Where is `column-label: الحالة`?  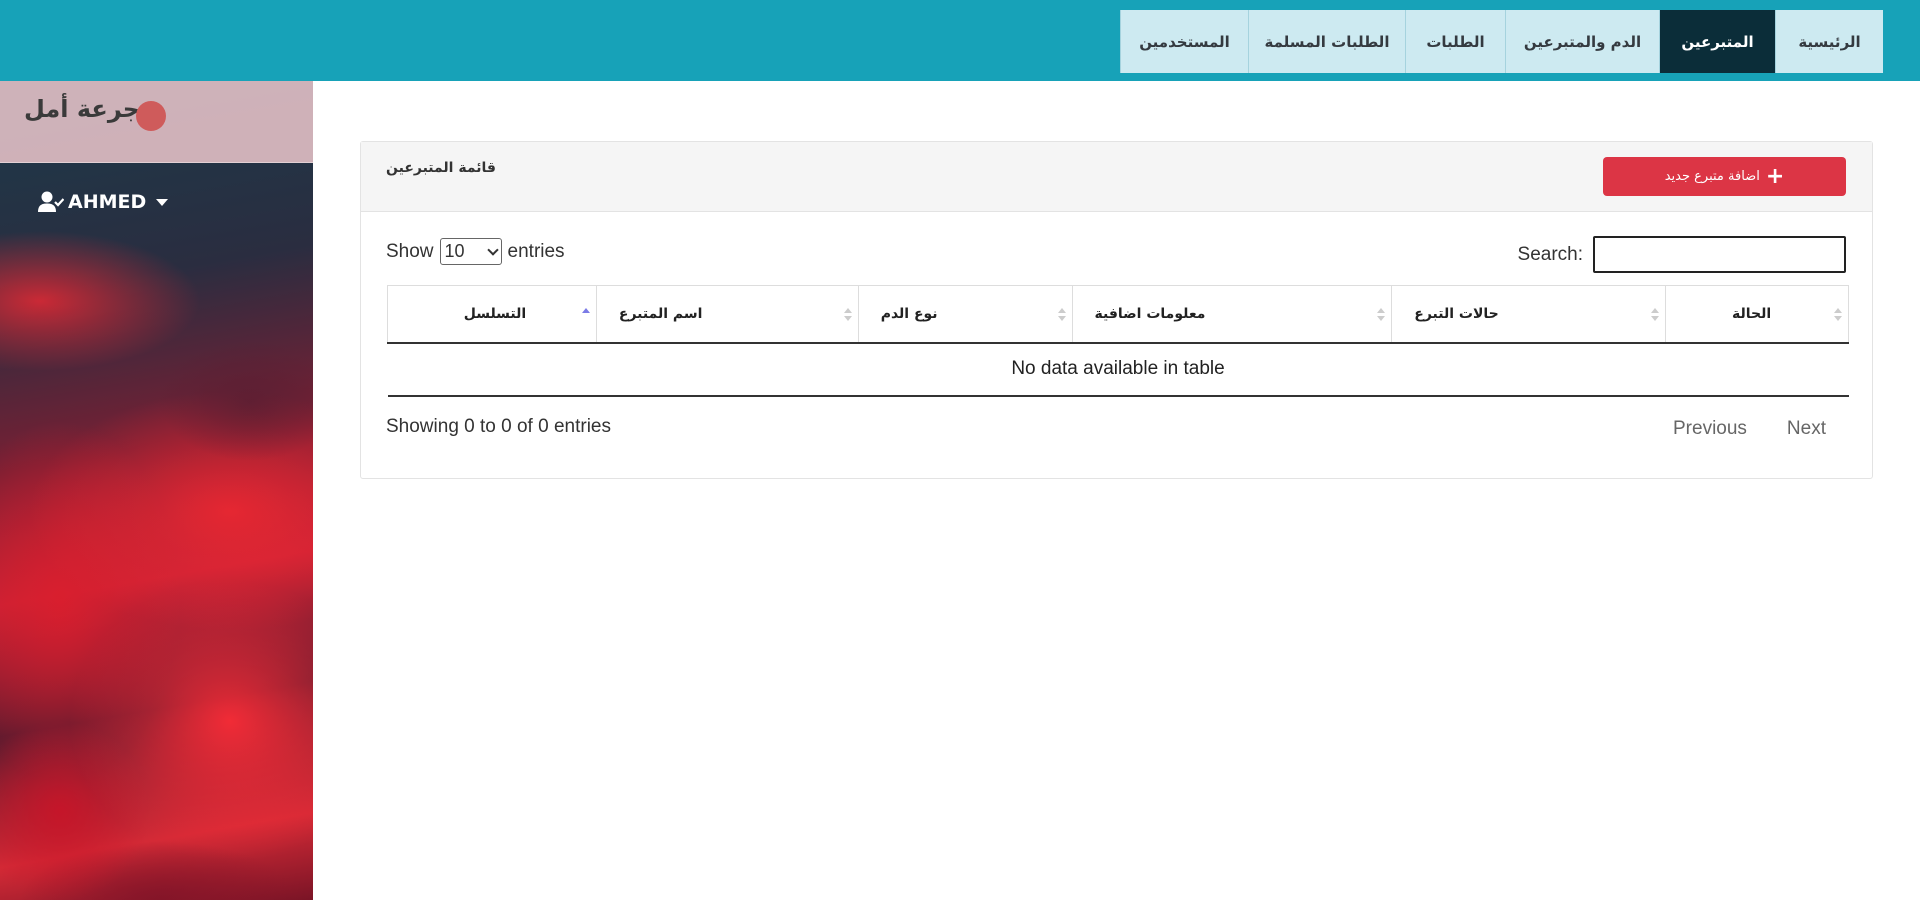 column-label: الحالة is located at coordinates (1752, 313).